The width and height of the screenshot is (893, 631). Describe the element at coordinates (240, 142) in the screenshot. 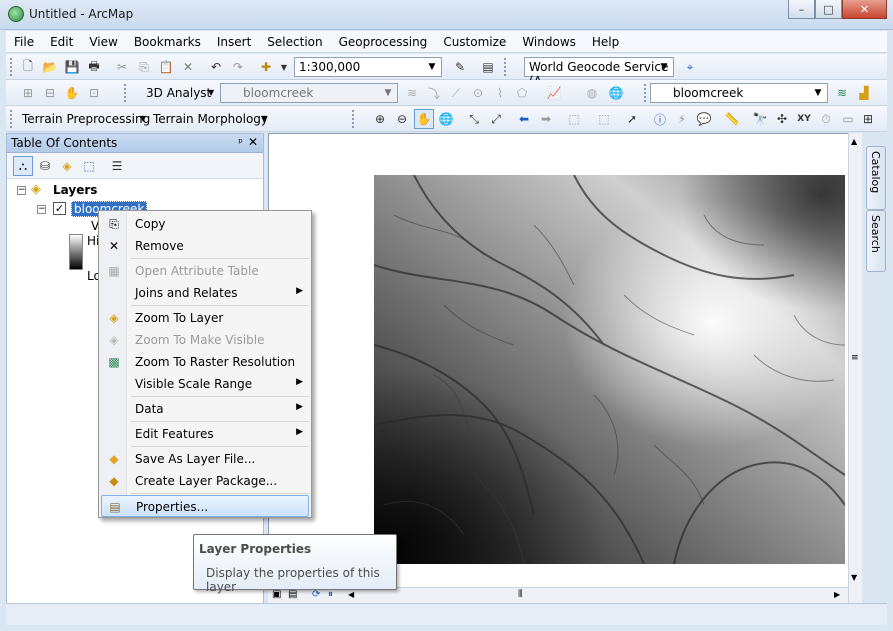

I see `pin-icon: ᵖ` at that location.